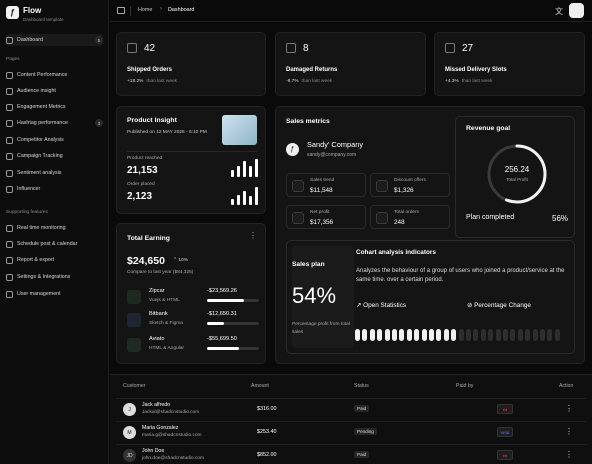 Image resolution: width=592 pixels, height=464 pixels. What do you see at coordinates (517, 174) in the screenshot?
I see `revenue-goal-ring` at bounding box center [517, 174].